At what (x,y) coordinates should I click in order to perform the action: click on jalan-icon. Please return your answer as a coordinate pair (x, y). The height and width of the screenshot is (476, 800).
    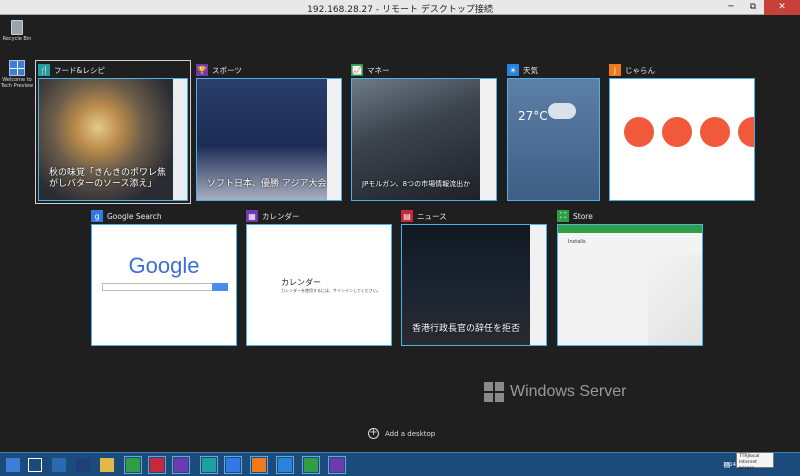
    Looking at the image, I should click on (259, 465).